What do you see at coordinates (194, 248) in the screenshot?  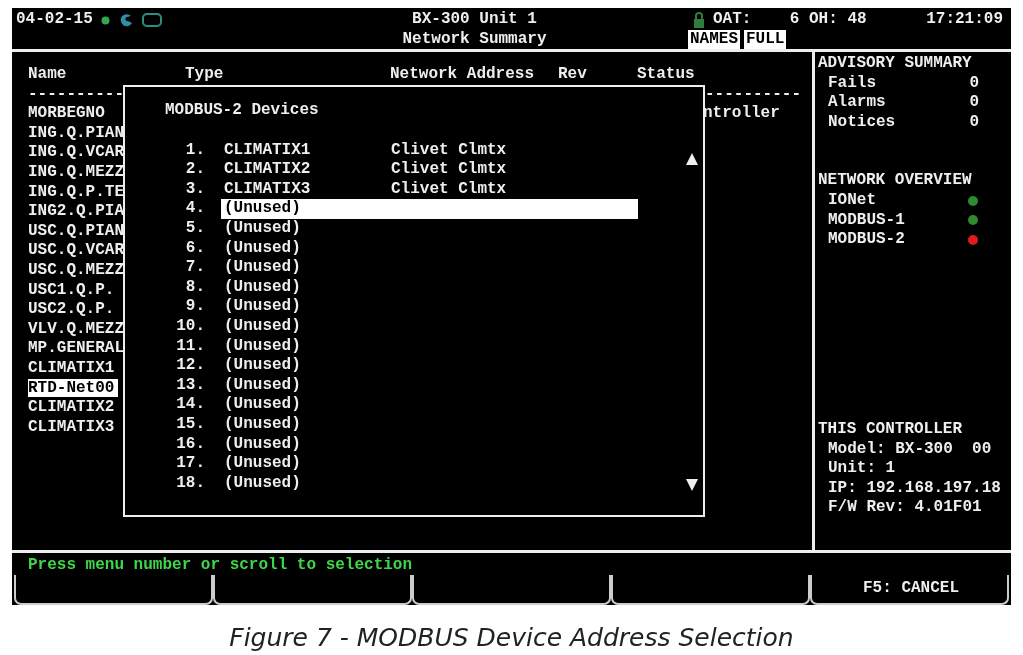 I see `item-number: 6.` at bounding box center [194, 248].